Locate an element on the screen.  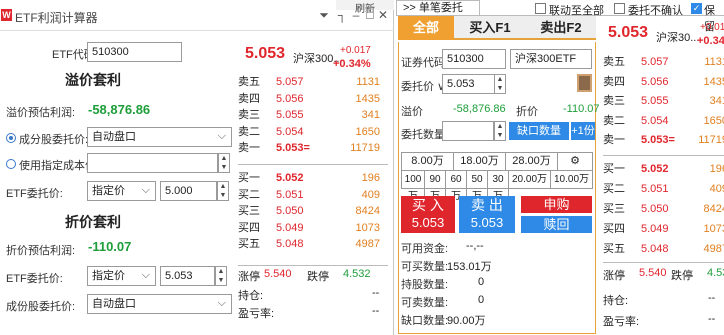
position-label: 持仓: is located at coordinates (251, 296).